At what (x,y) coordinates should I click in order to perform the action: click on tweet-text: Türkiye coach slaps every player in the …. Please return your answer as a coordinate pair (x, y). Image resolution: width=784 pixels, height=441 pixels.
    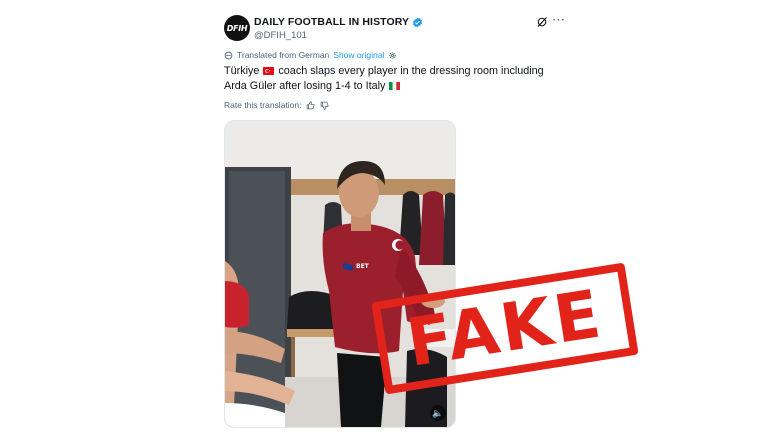
    Looking at the image, I should click on (389, 79).